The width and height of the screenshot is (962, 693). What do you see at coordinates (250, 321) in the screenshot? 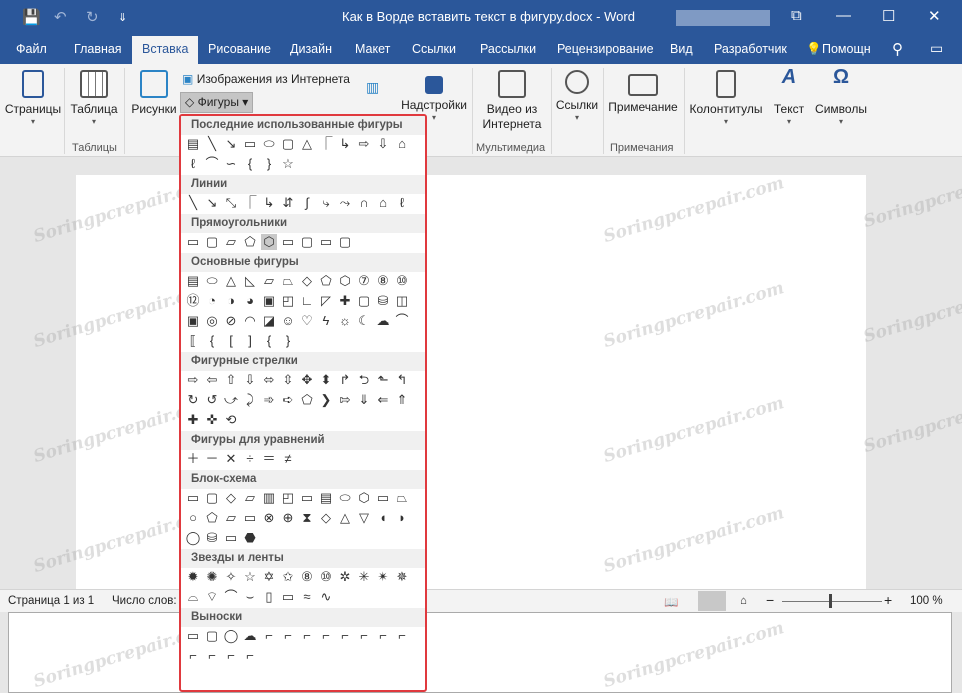
I see `shape-block-arc: ◠` at bounding box center [250, 321].